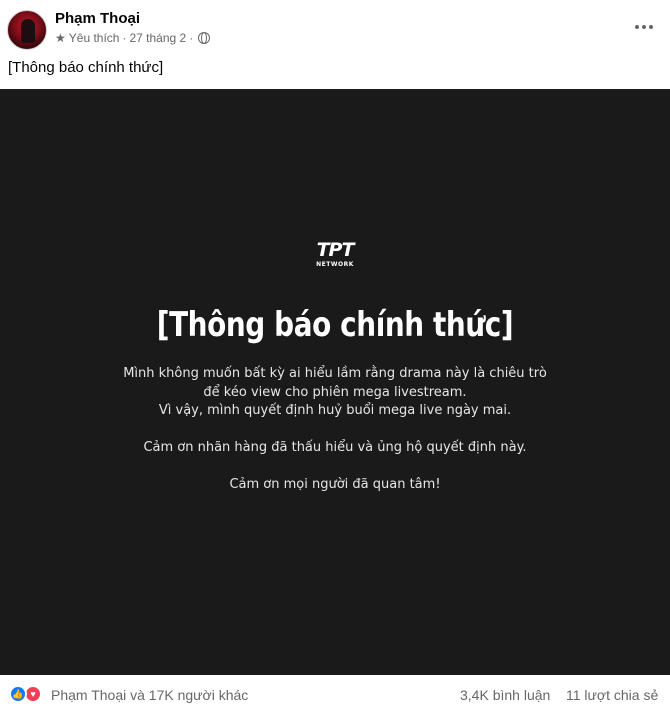  What do you see at coordinates (28, 694) in the screenshot?
I see `reaction-icons: 👍 ♥` at bounding box center [28, 694].